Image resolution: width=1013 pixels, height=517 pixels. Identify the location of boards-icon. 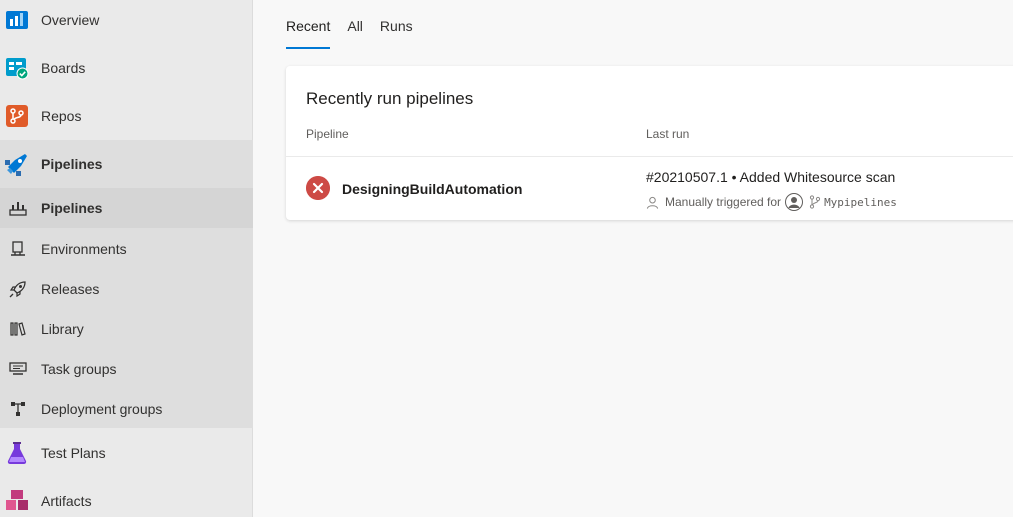
(17, 69).